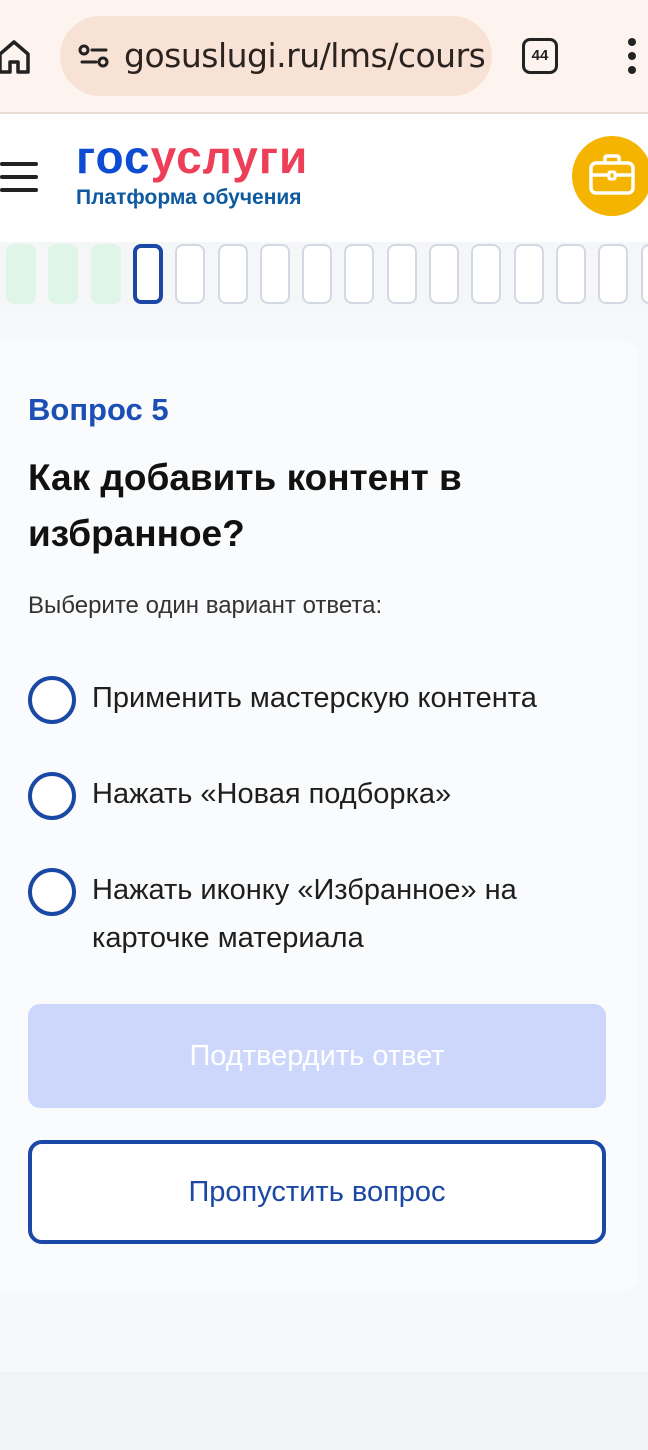 The image size is (648, 1450). What do you see at coordinates (347, 698) in the screenshot?
I see `option-label: Применить мастерскую контента` at bounding box center [347, 698].